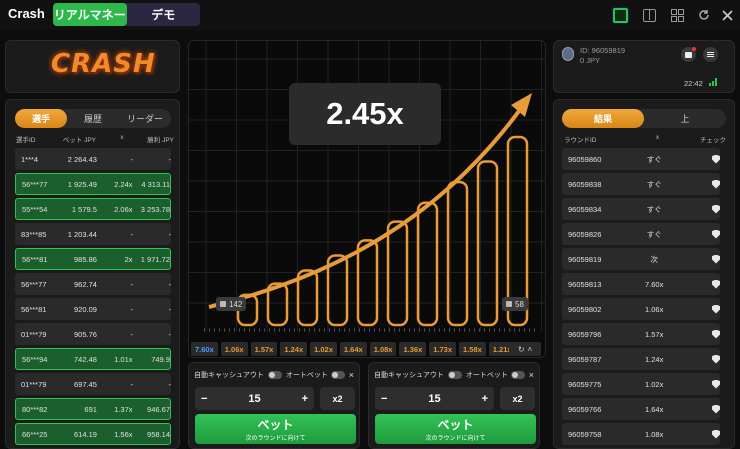  Describe the element at coordinates (641, 209) in the screenshot. I see `result-row: 96059834 すぐ` at that location.